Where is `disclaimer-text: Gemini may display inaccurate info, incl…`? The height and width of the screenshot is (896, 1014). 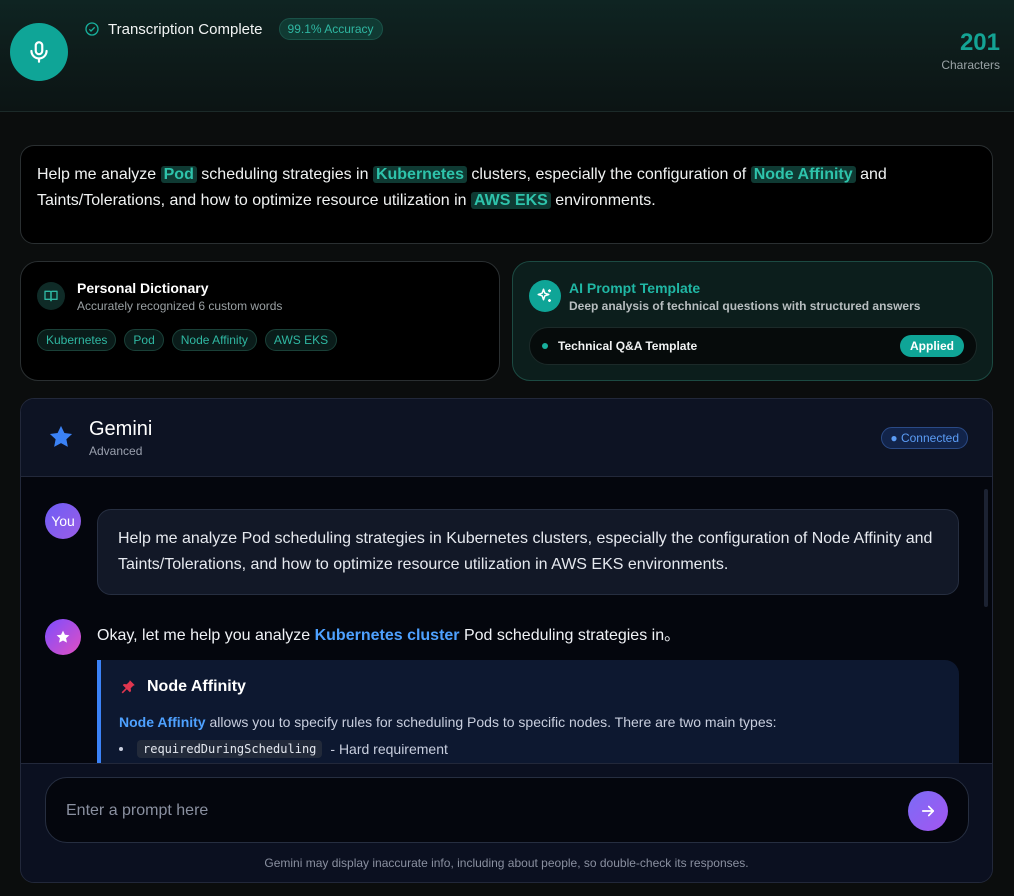 disclaimer-text: Gemini may display inaccurate info, incl… is located at coordinates (506, 863).